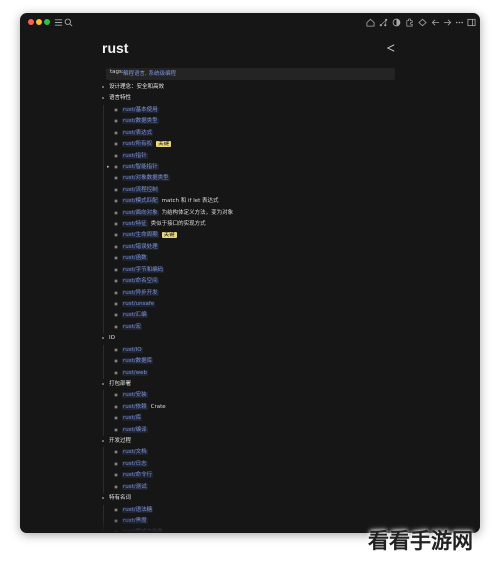 Image resolution: width=500 pixels, height=561 pixels. I want to click on page-reference-link: rust/异步开发, so click(140, 292).